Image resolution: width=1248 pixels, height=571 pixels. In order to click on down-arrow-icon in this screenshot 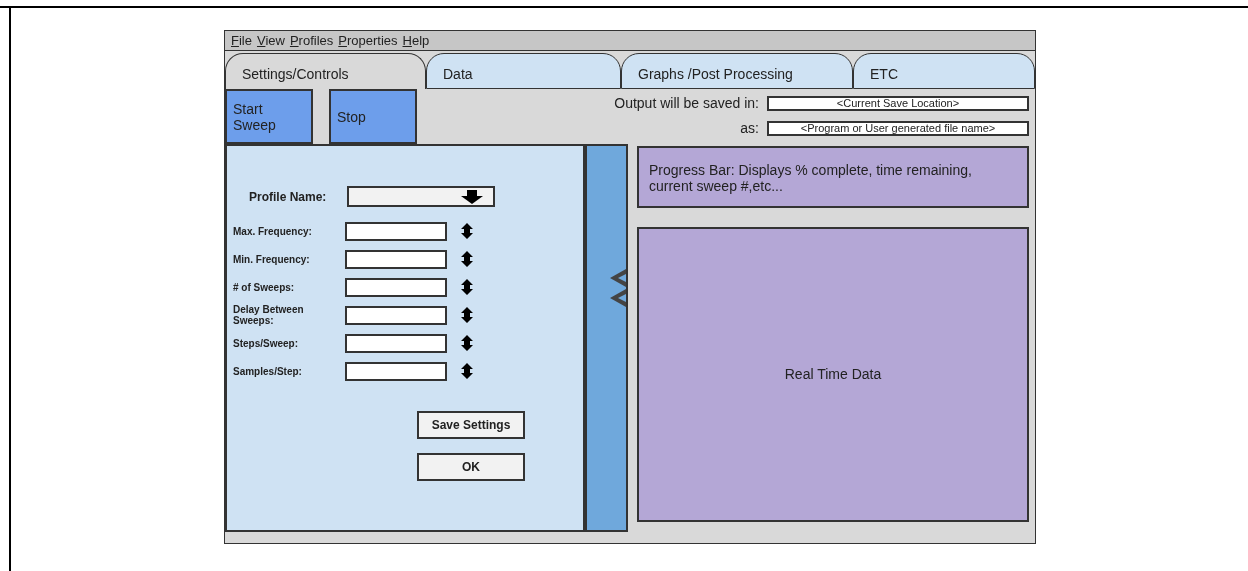, I will do `click(472, 196)`.